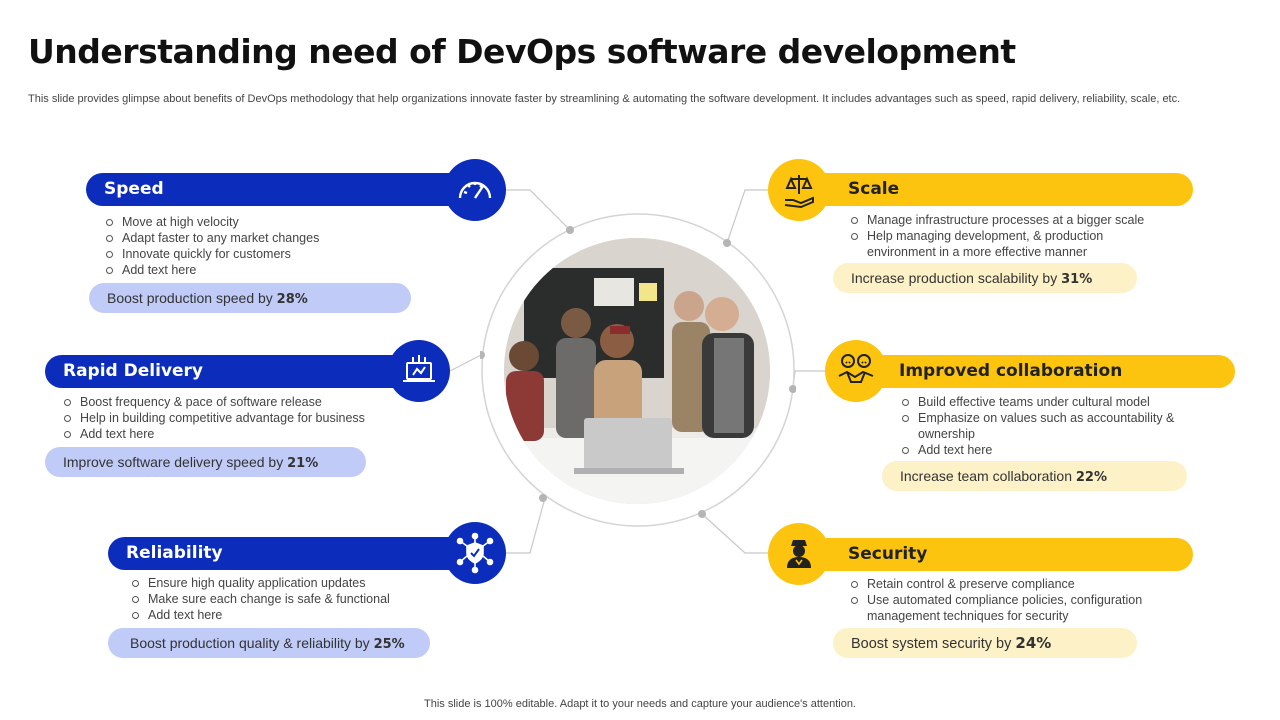 This screenshot has width=1280, height=720. I want to click on rapid-delivery-metric-text: Improve software delivery speed by, so click(175, 462).